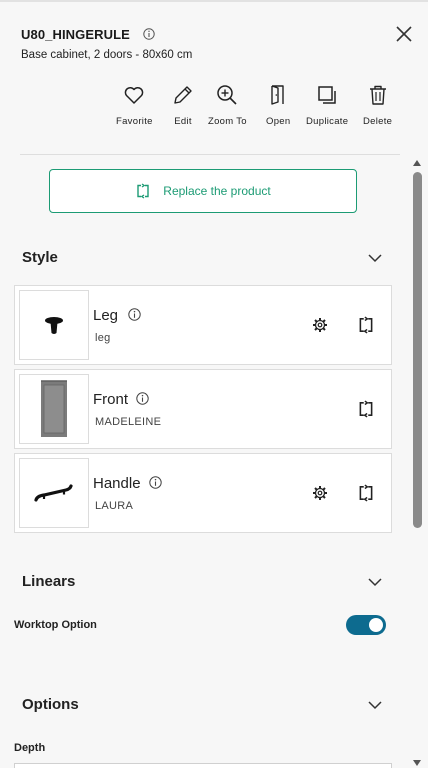 This screenshot has width=428, height=768. Describe the element at coordinates (114, 506) in the screenshot. I see `handle-subtitle: LAURA` at that location.